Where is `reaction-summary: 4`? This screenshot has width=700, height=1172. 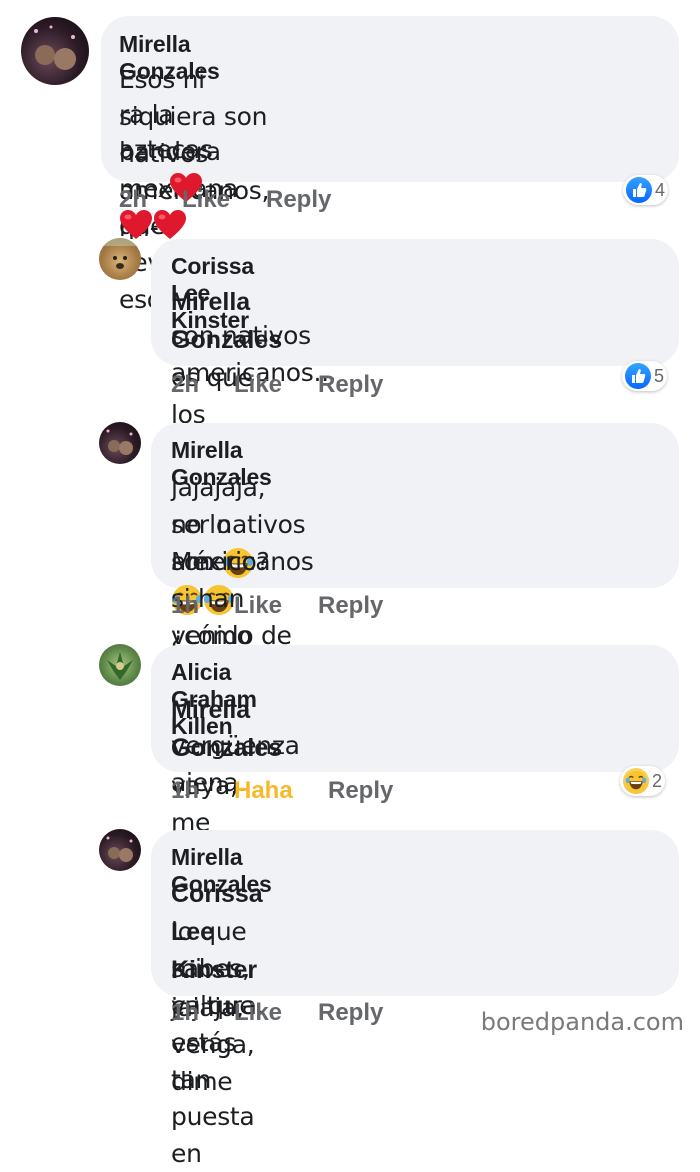 reaction-summary: 4 is located at coordinates (646, 190).